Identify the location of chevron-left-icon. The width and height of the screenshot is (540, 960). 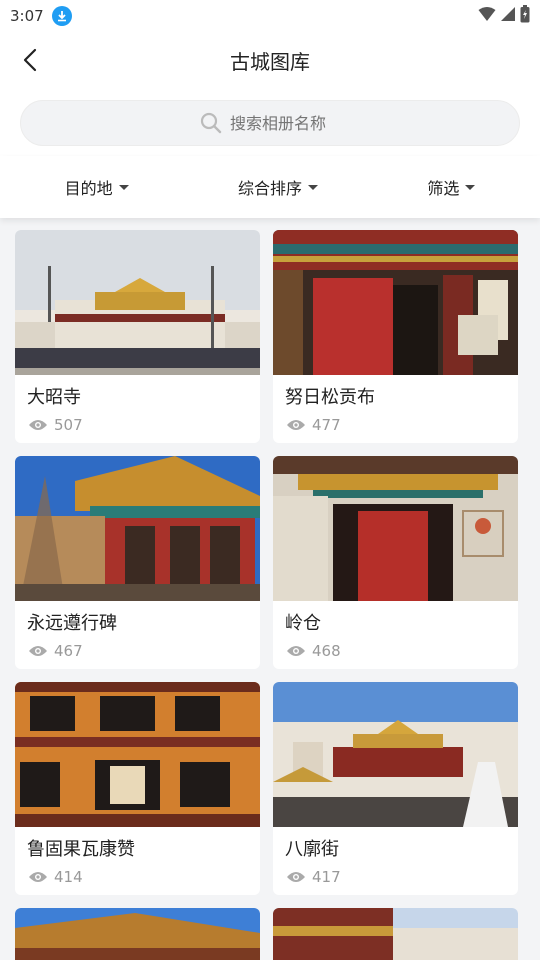
(30, 60).